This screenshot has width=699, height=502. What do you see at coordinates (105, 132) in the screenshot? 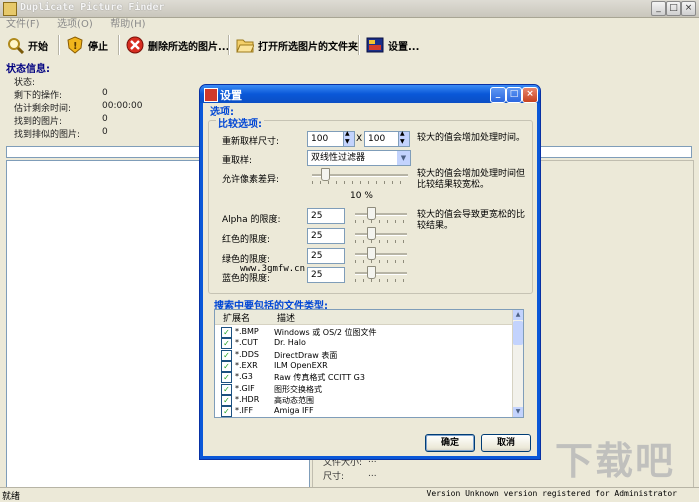
I see `found-similar-value: 0` at bounding box center [105, 132].